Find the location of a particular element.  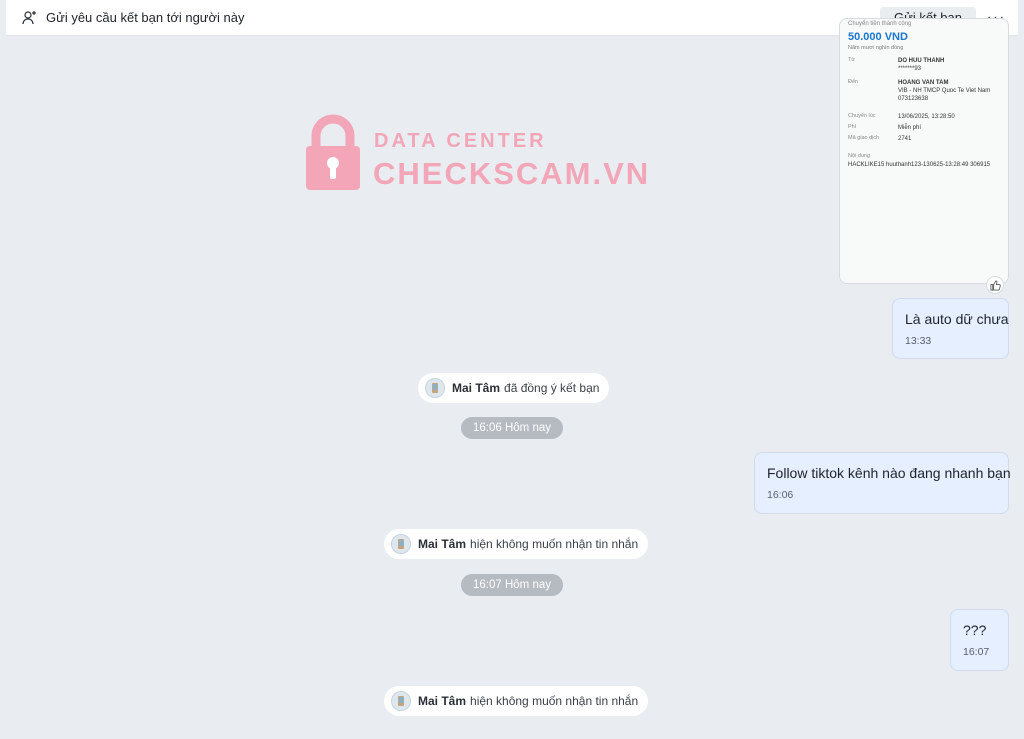

receipt-row: Chuyển lúc 13/06/2025, 13:28:50 is located at coordinates (901, 116).